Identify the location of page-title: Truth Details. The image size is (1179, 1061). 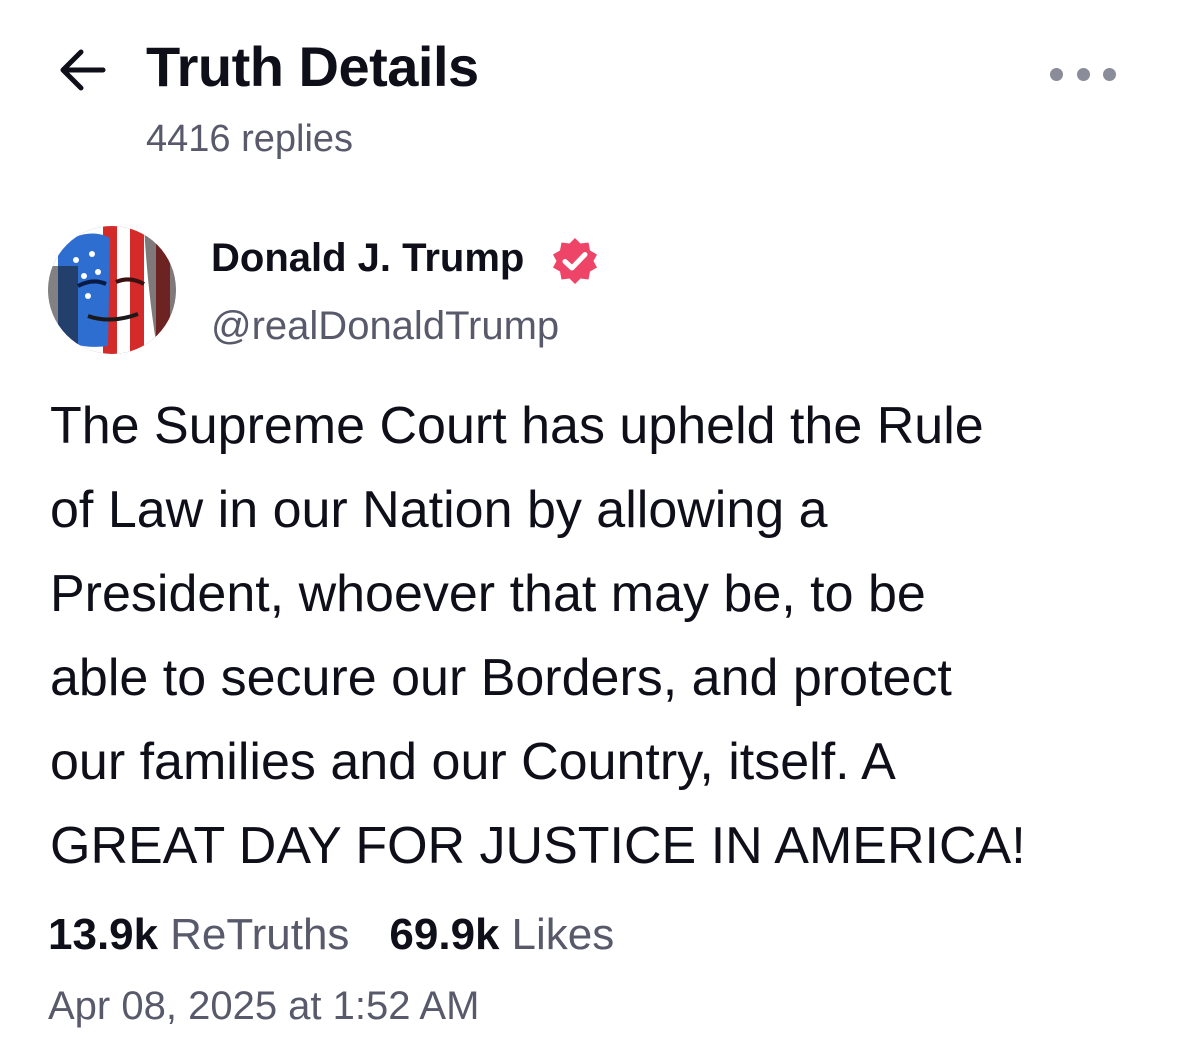
(312, 66).